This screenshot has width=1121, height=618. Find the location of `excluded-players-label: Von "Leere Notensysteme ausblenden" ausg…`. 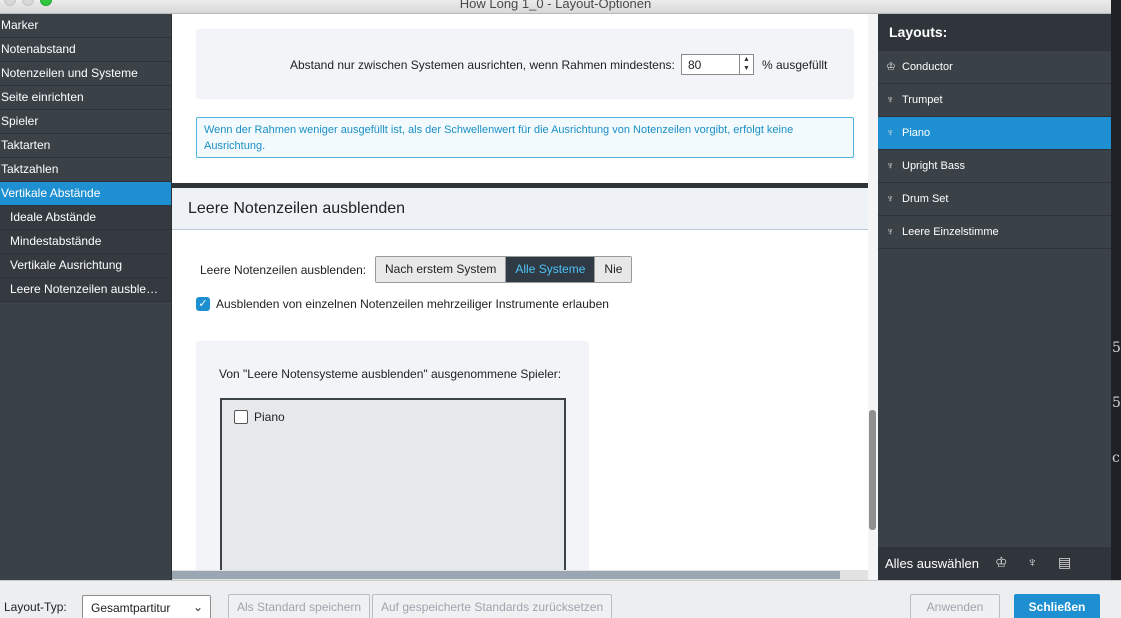

excluded-players-label: Von "Leere Notensysteme ausblenden" ausg… is located at coordinates (390, 374).